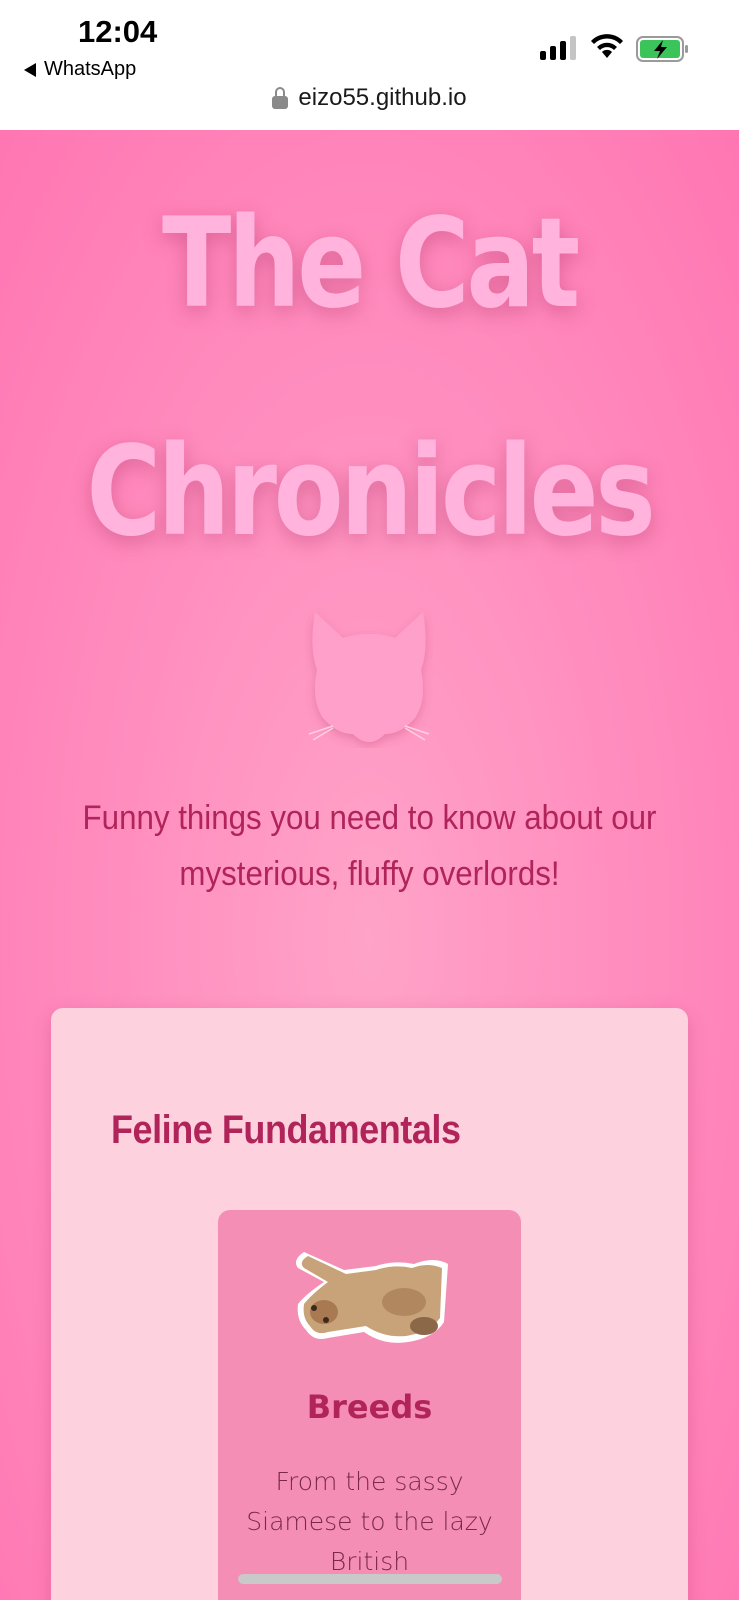  I want to click on title-line-2: Chronicles, so click(370, 492).